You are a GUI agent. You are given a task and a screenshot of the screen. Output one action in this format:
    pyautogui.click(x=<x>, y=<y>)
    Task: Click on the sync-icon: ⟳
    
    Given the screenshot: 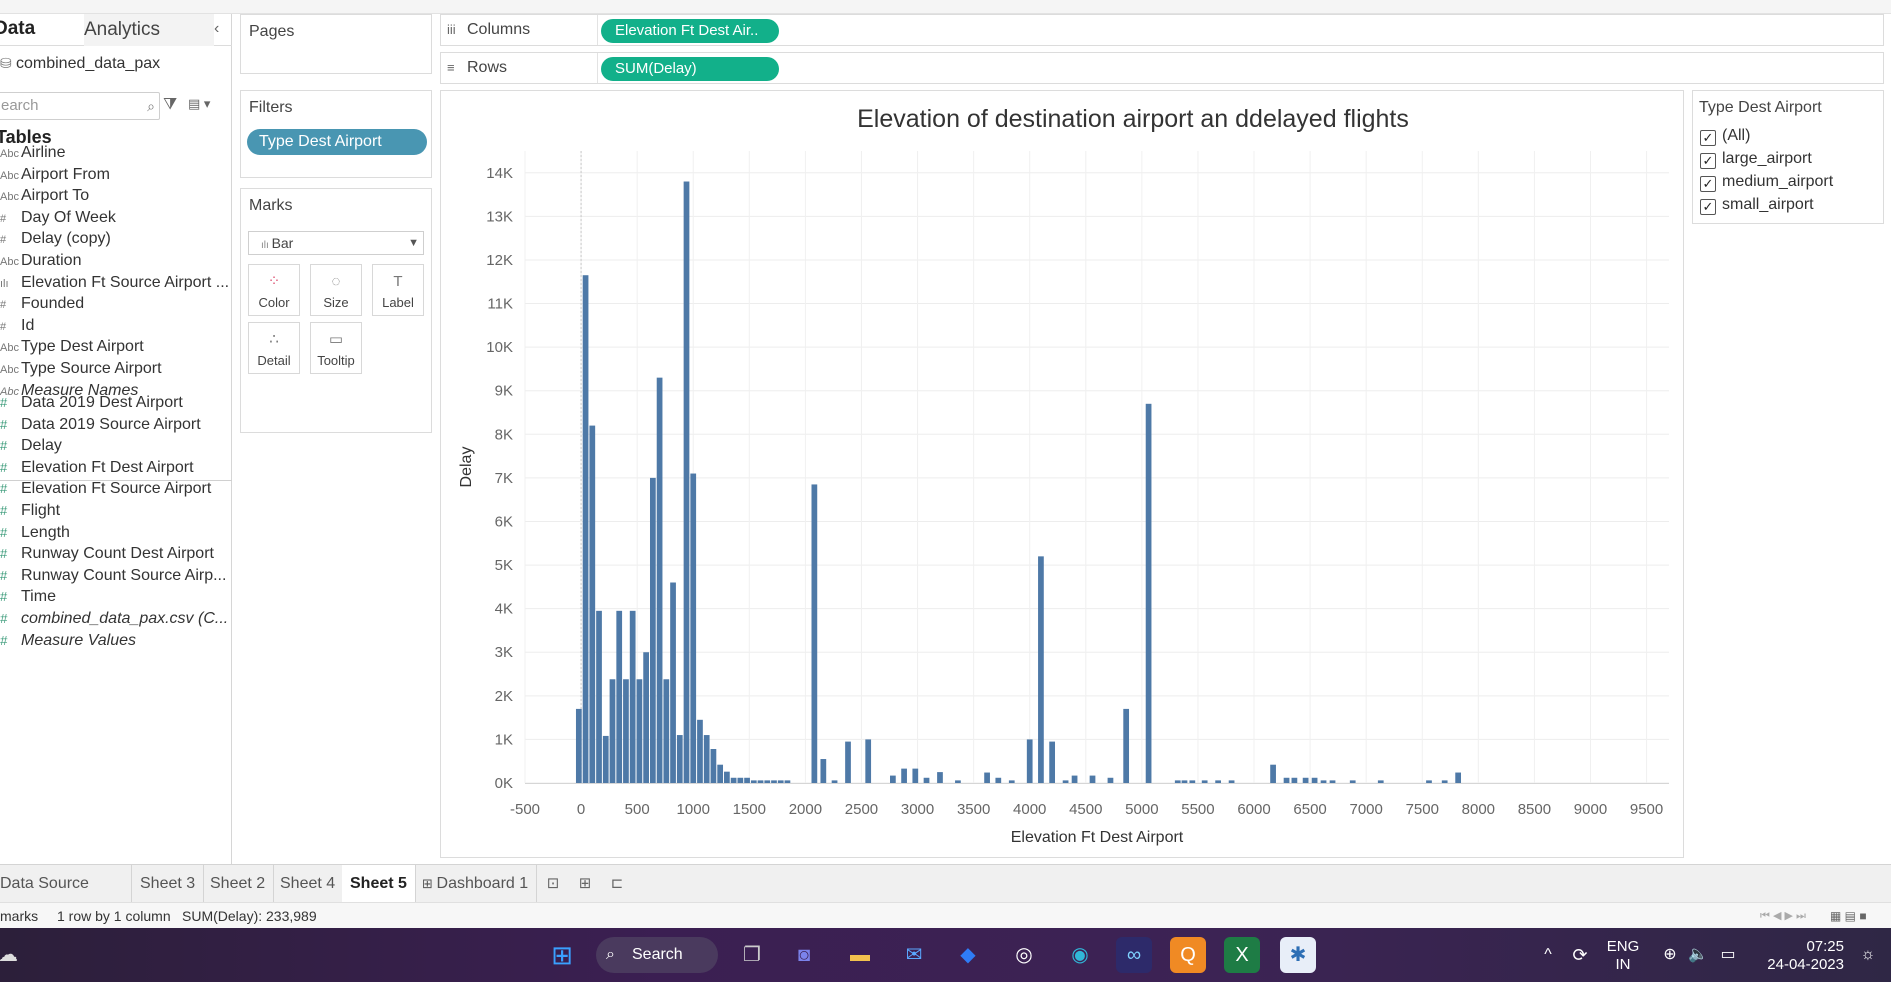 What is the action you would take?
    pyautogui.click(x=1580, y=955)
    